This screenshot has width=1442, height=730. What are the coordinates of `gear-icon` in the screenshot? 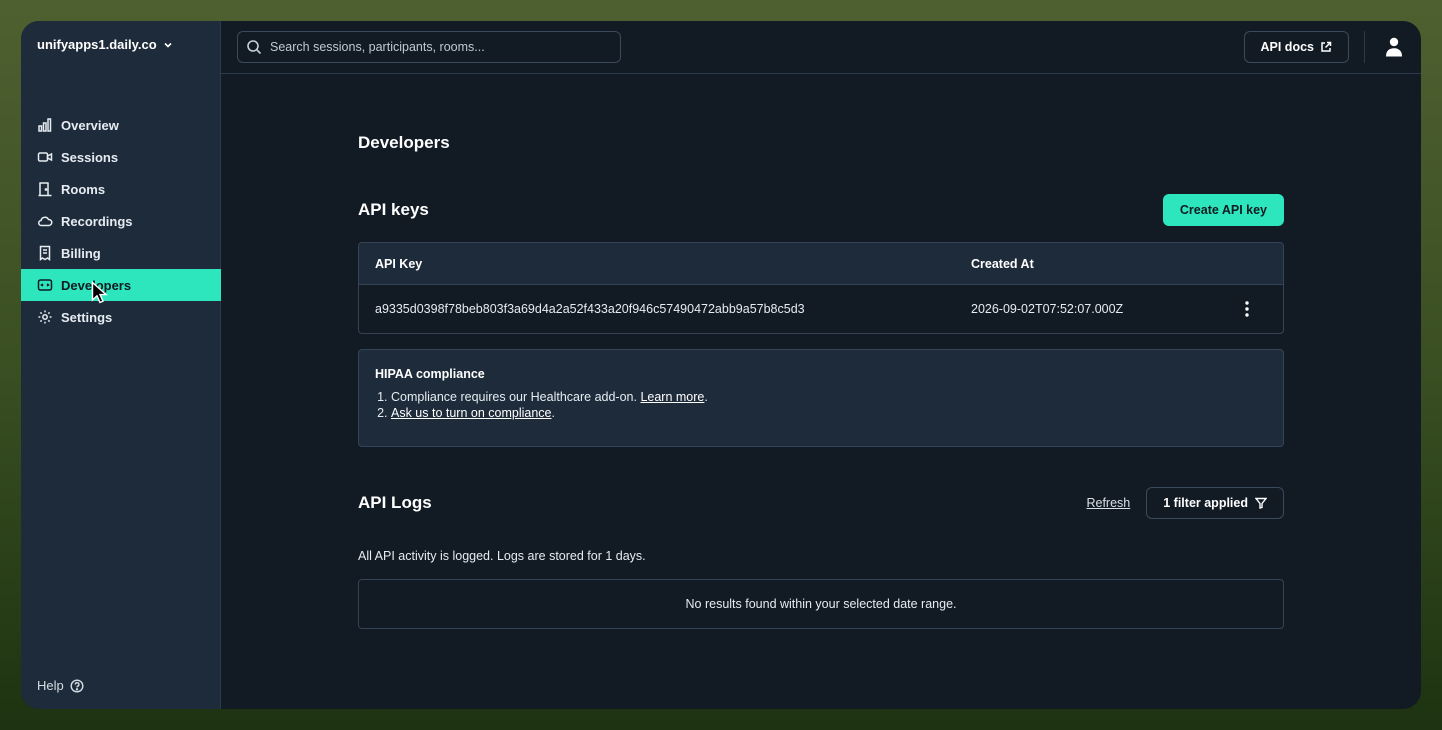 It's located at (45, 317).